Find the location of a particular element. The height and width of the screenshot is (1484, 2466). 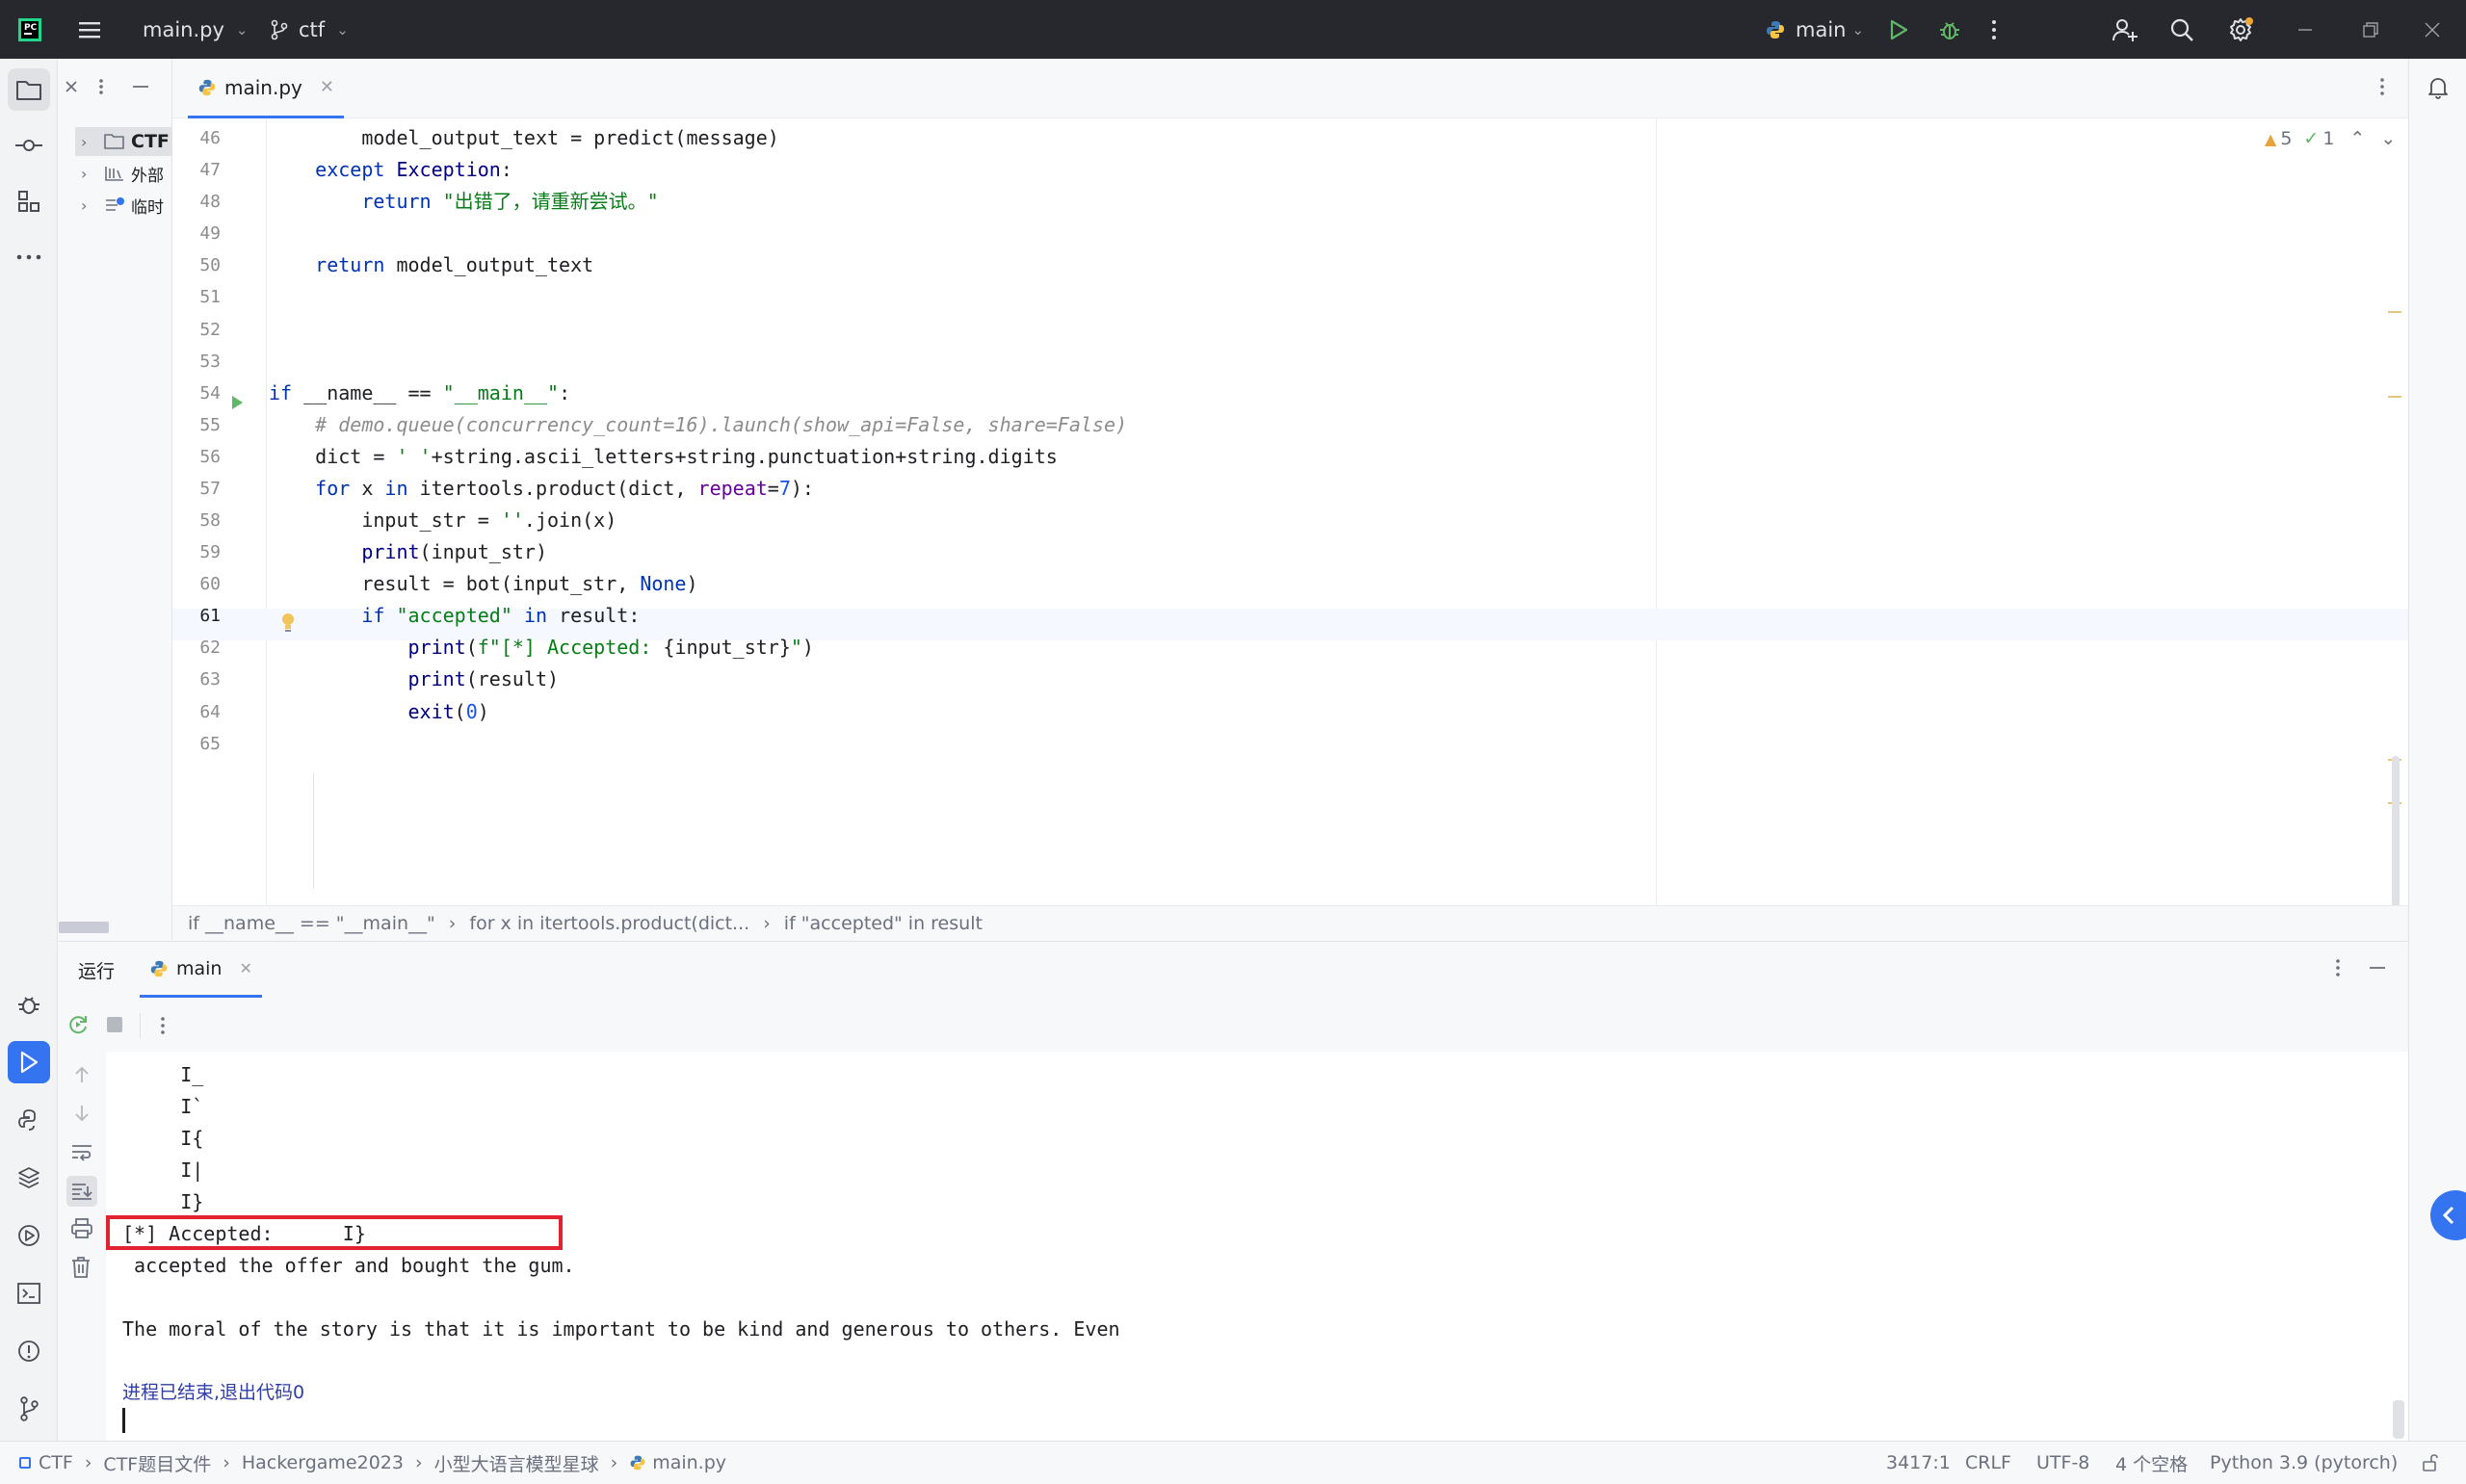

lightbulb-intention-icon is located at coordinates (288, 625).